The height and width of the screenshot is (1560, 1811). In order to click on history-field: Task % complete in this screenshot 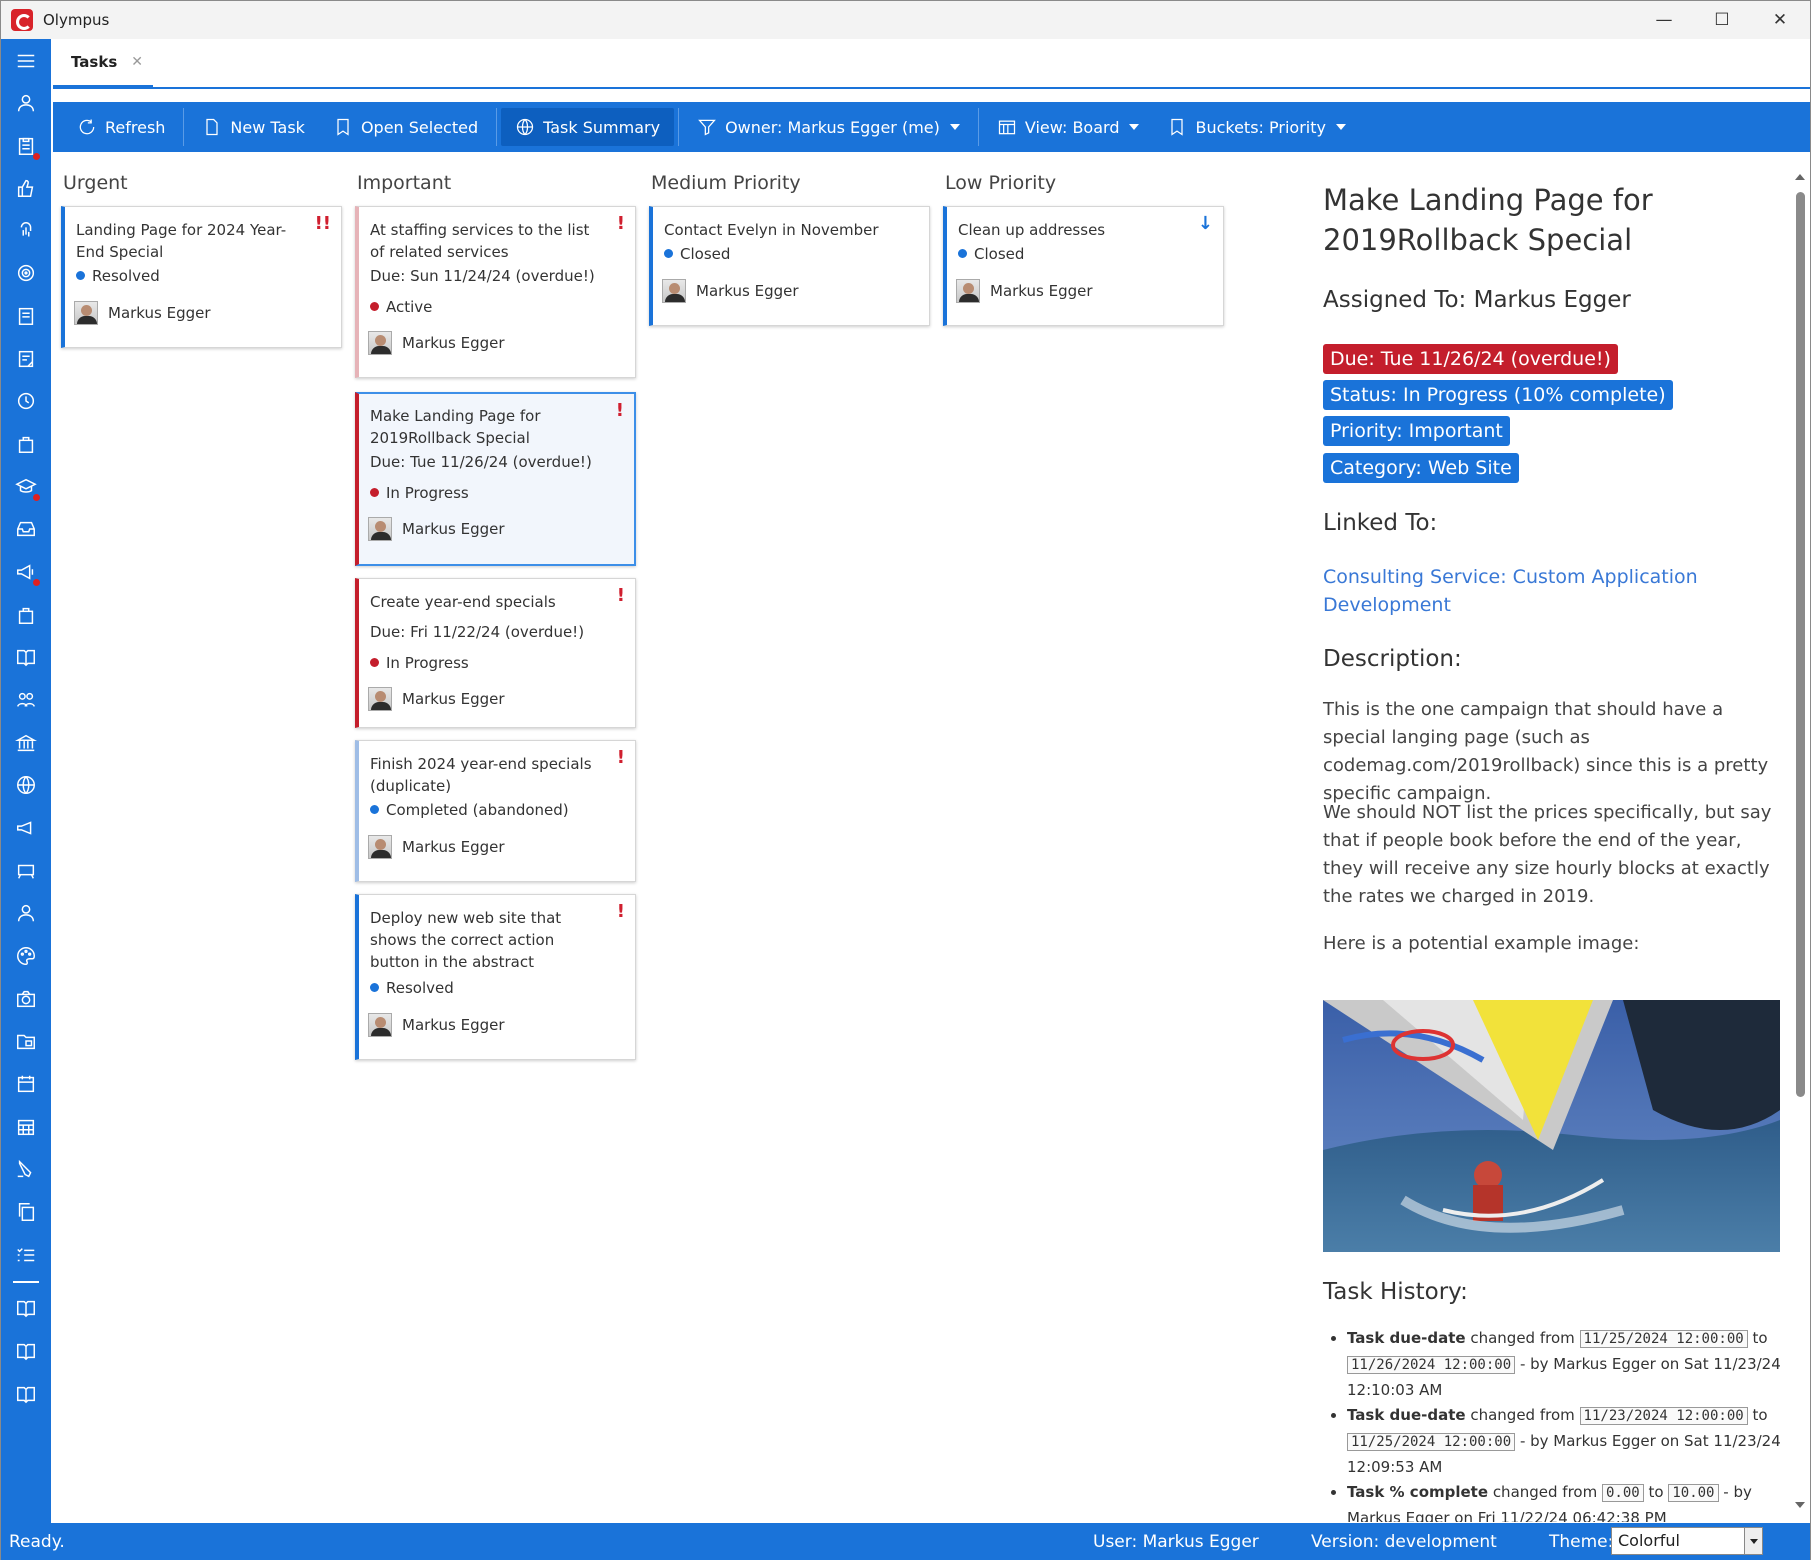, I will do `click(1418, 1492)`.